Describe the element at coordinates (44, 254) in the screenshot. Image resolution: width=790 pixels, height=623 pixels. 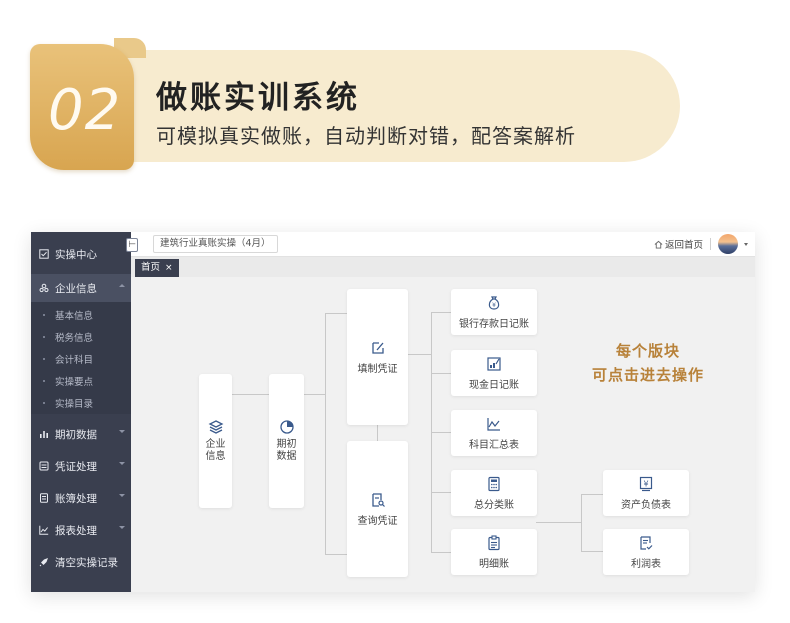
I see `checklist-icon` at that location.